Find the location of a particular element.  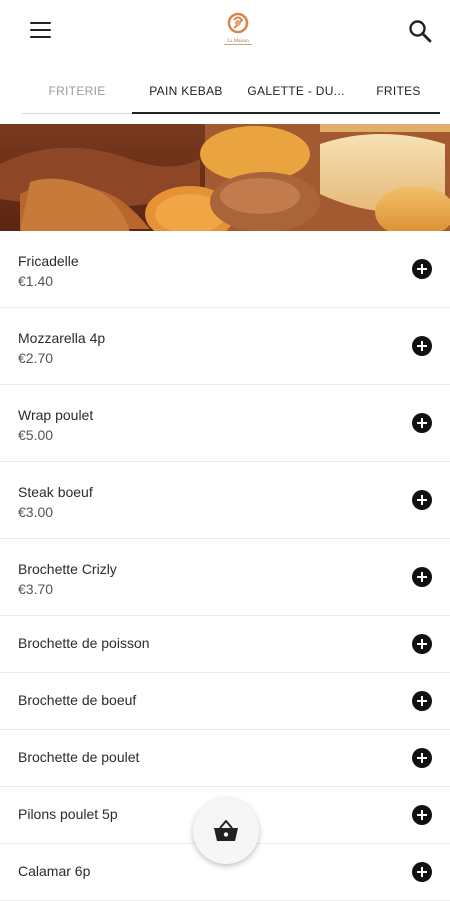

hamburger-menu-icon is located at coordinates (41, 31).